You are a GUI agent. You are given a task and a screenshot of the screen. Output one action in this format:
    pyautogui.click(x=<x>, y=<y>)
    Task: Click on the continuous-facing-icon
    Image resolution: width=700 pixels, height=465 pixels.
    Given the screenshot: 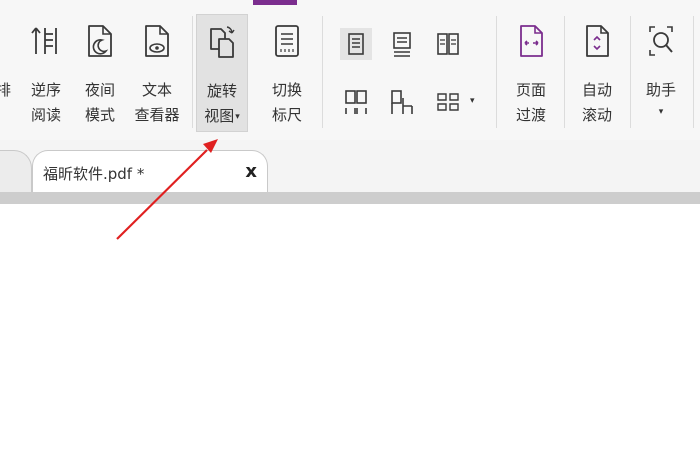 What is the action you would take?
    pyautogui.click(x=356, y=102)
    